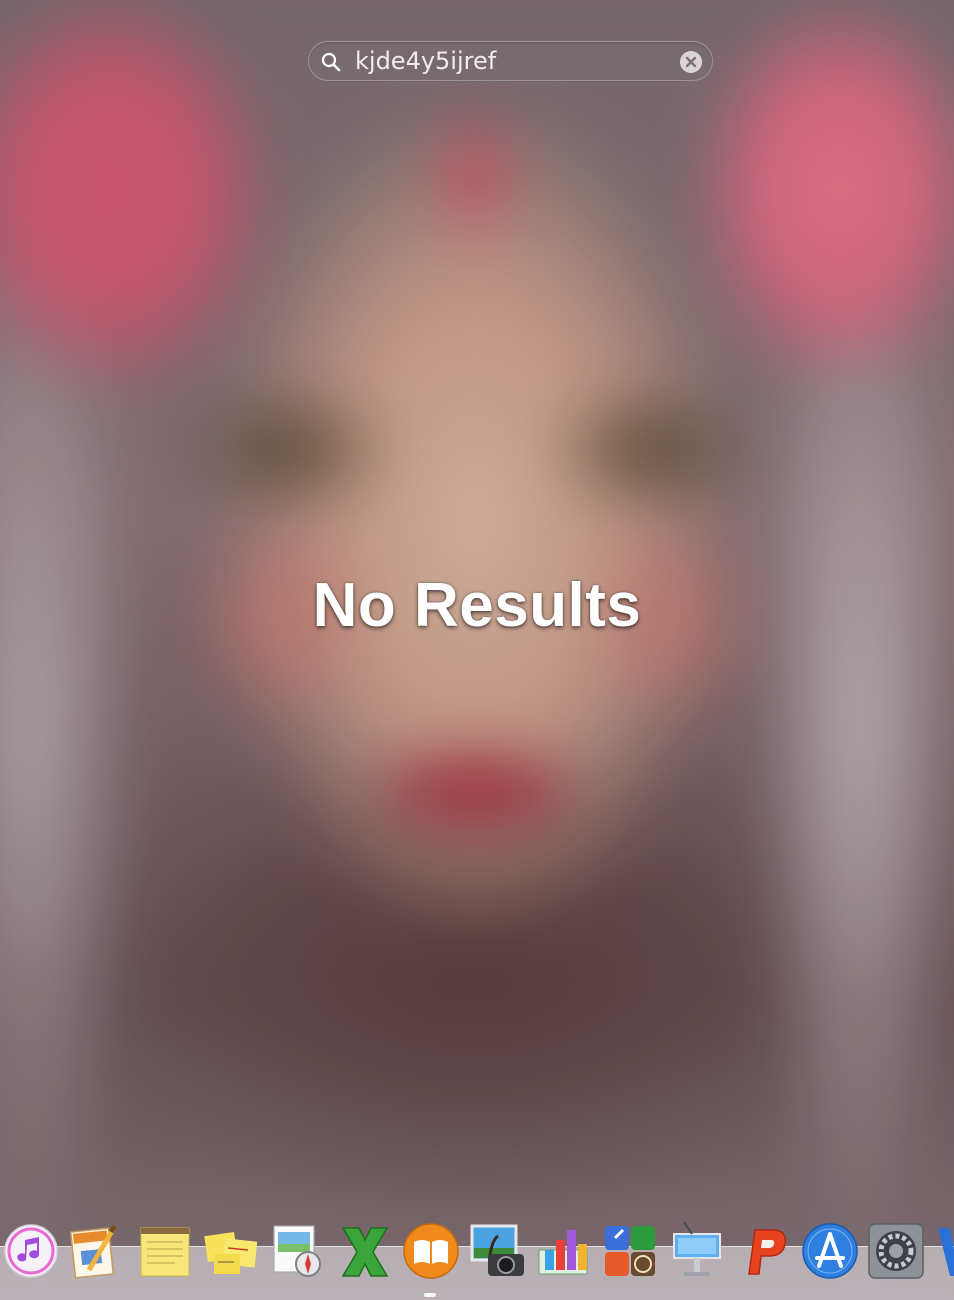  What do you see at coordinates (430, 1295) in the screenshot?
I see `dock-running-indicator` at bounding box center [430, 1295].